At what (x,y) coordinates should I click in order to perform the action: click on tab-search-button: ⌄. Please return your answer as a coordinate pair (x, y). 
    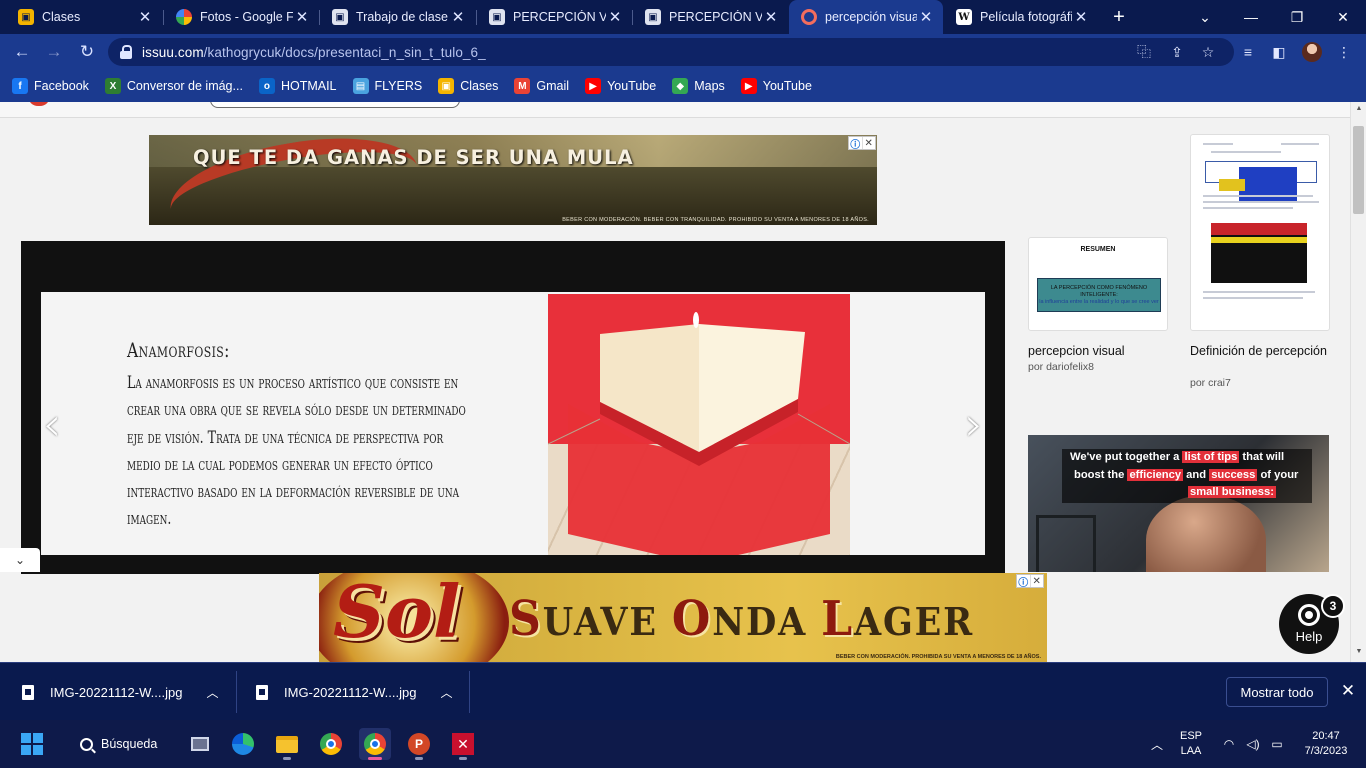
    Looking at the image, I should click on (1205, 17).